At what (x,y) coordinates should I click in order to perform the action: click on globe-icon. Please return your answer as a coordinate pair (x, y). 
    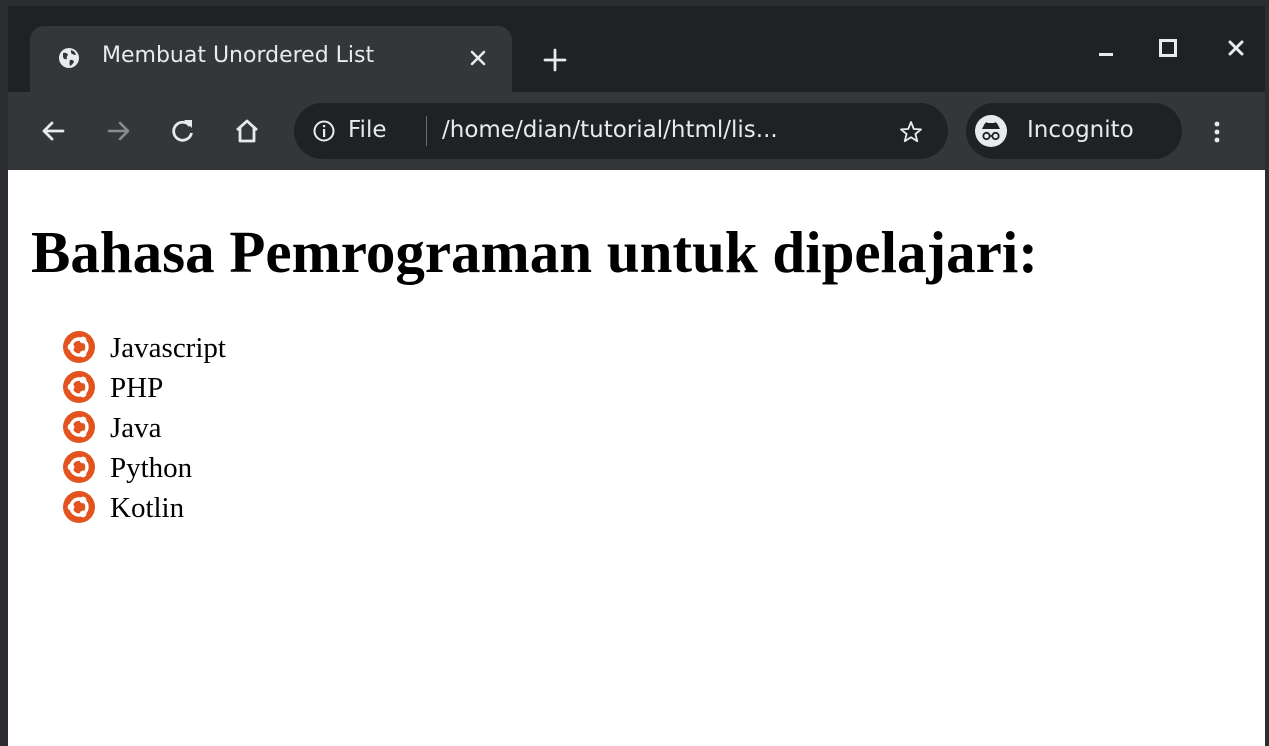
    Looking at the image, I should click on (69, 58).